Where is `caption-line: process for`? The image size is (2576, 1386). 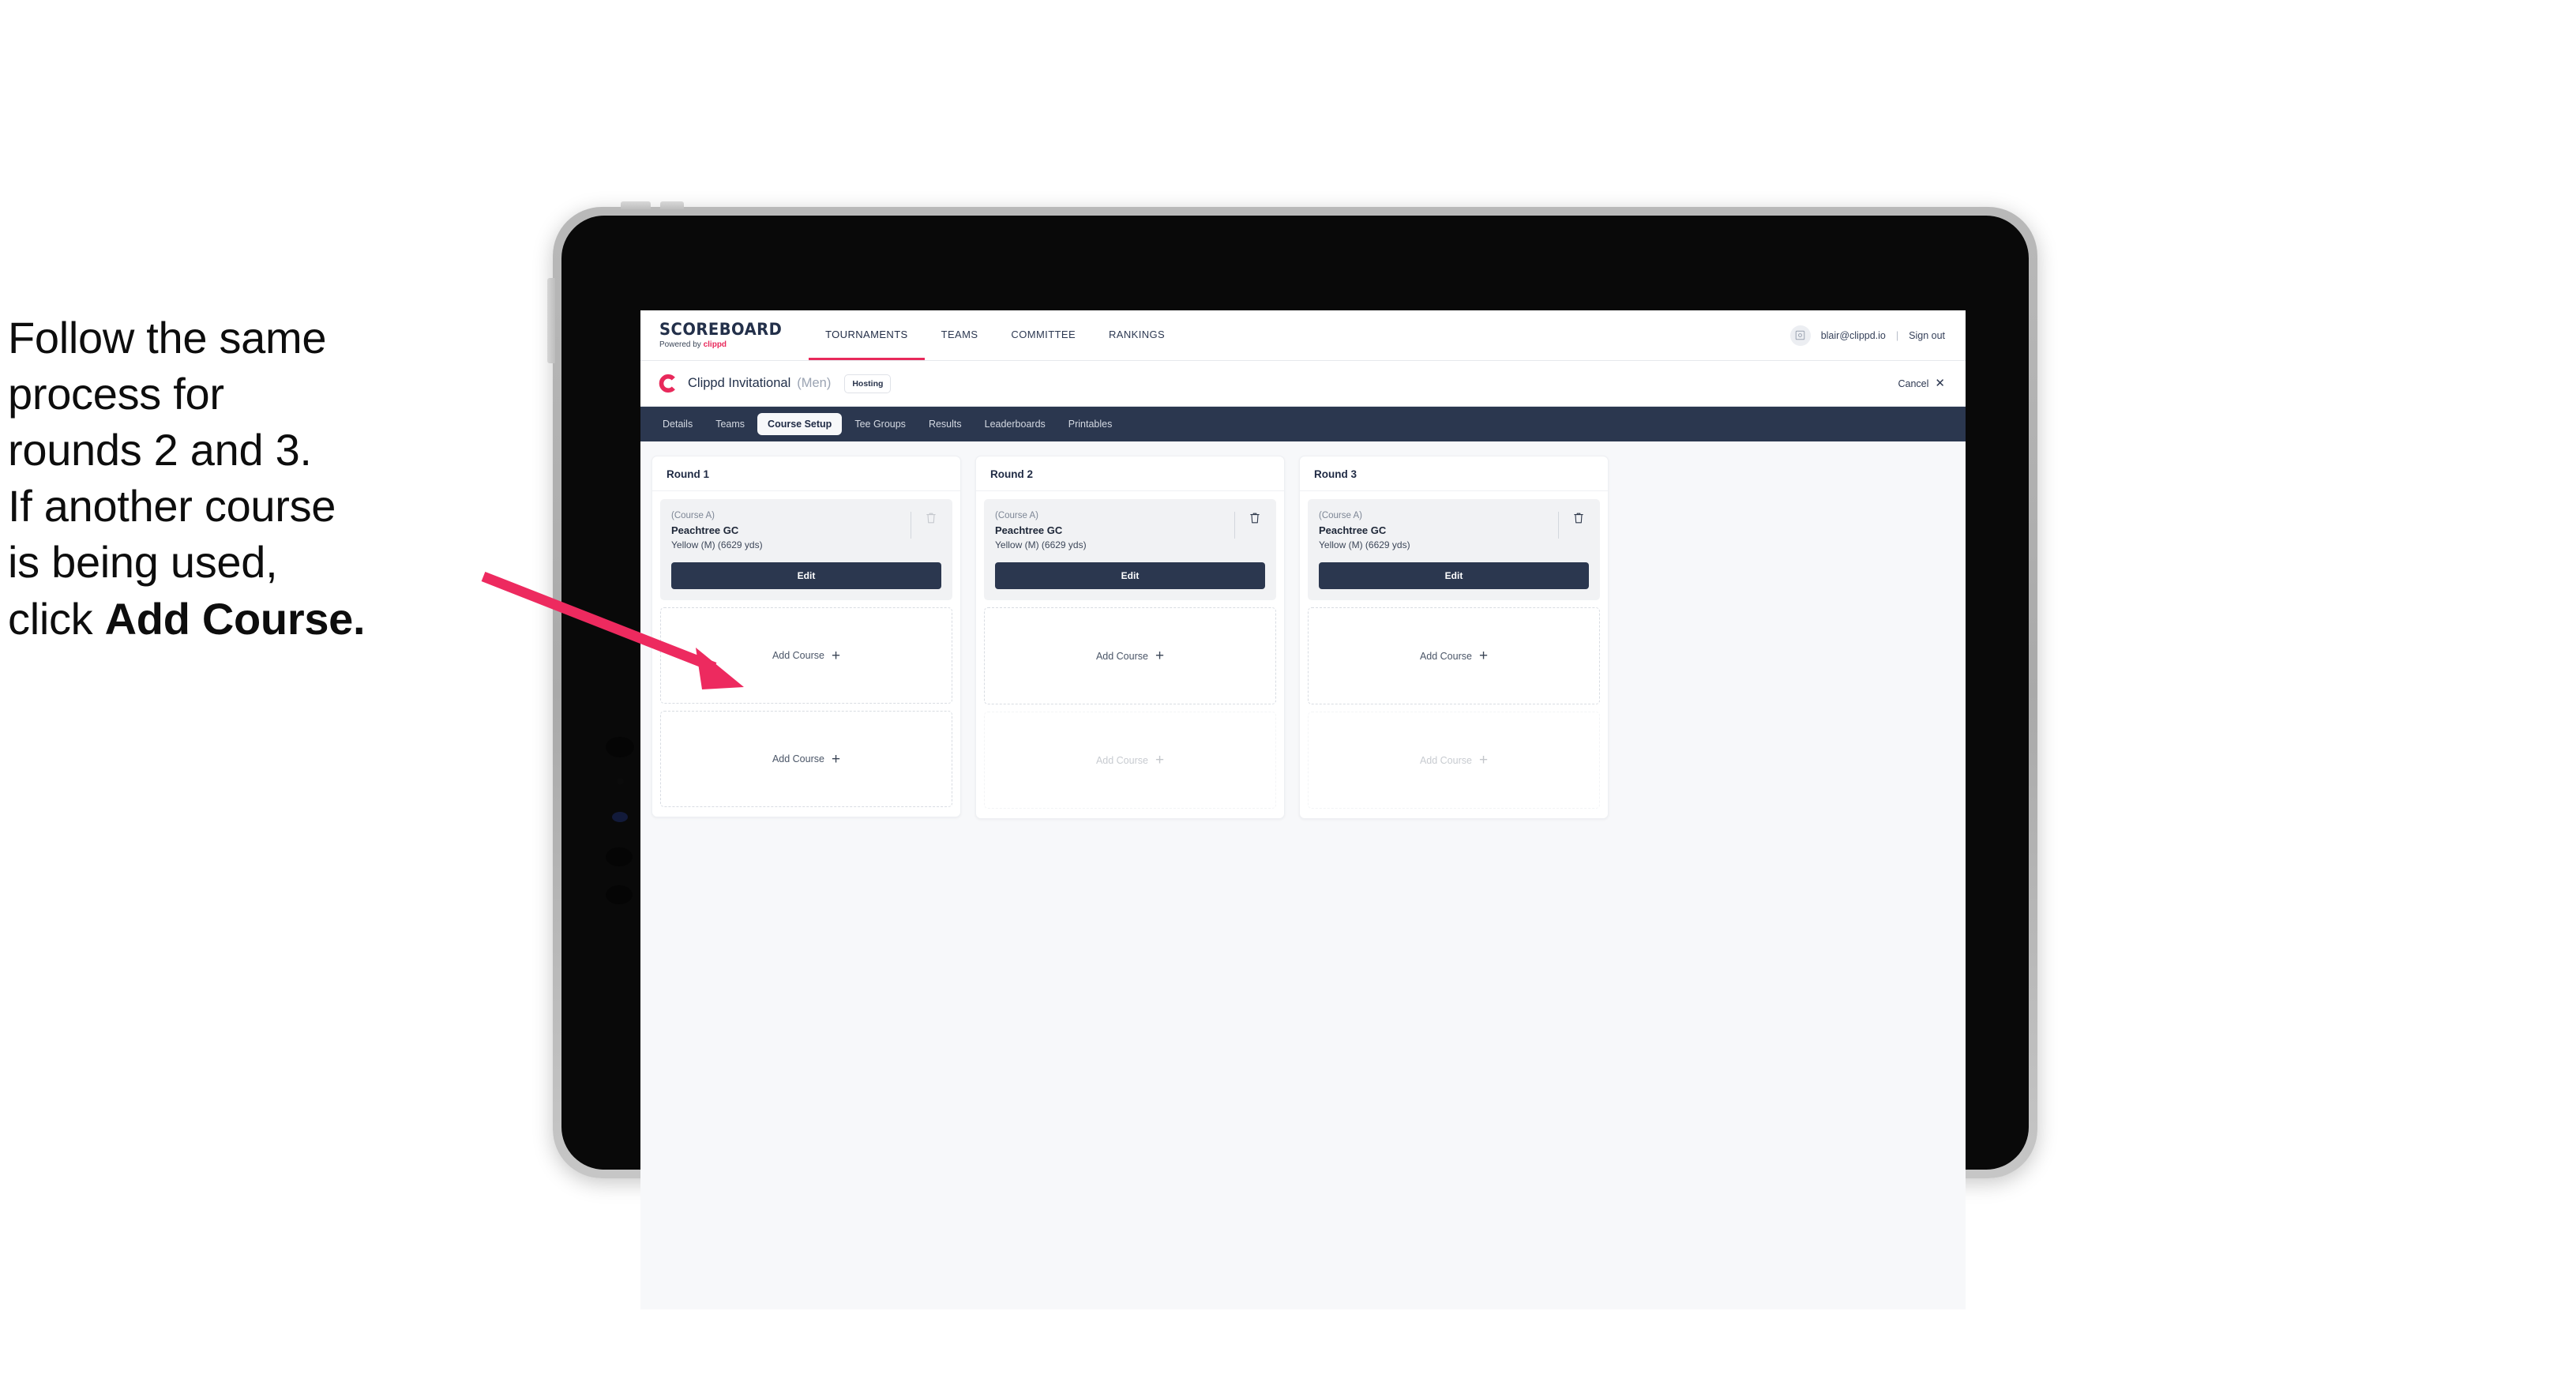 caption-line: process for is located at coordinates (116, 394).